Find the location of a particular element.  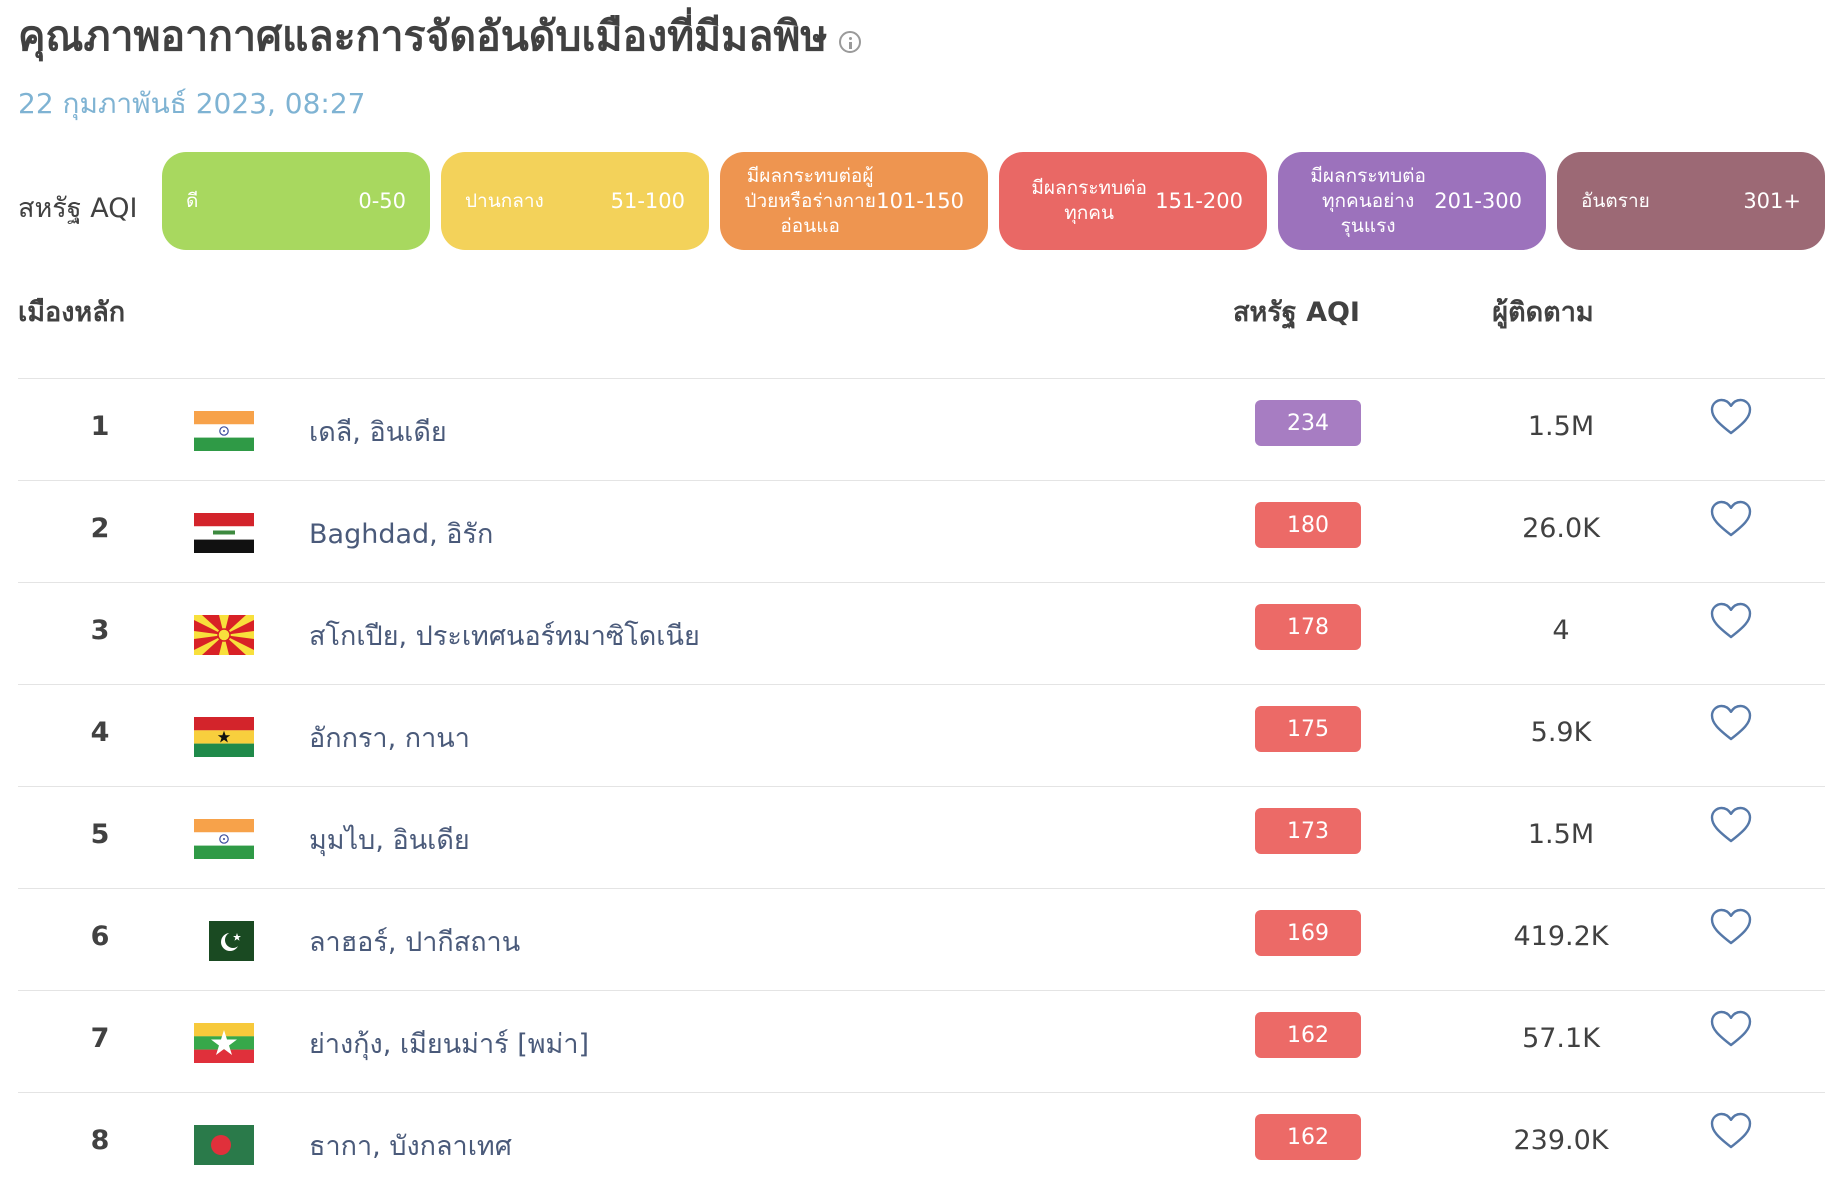

city-link: มุมไบ, อินเดีย is located at coordinates (389, 839).